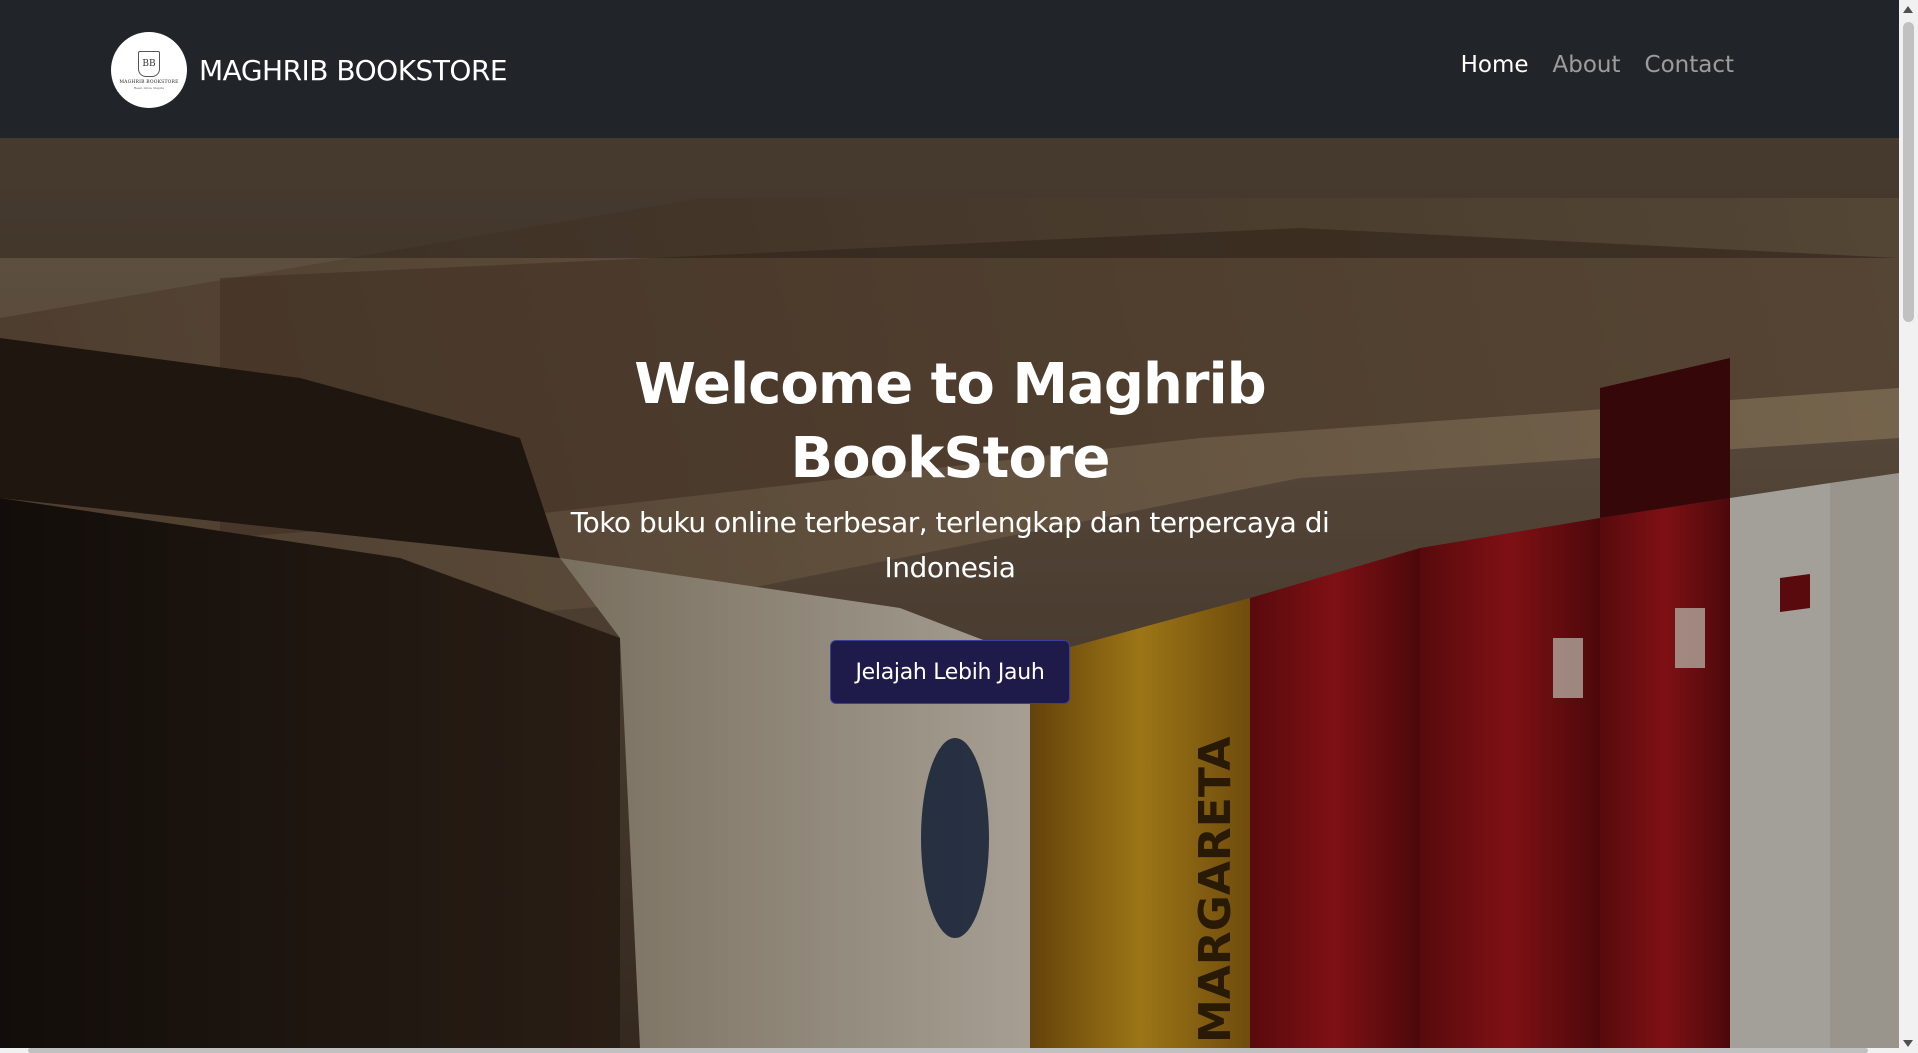  What do you see at coordinates (149, 87) in the screenshot?
I see `logo-subtext: Read, Grow, Inspire` at bounding box center [149, 87].